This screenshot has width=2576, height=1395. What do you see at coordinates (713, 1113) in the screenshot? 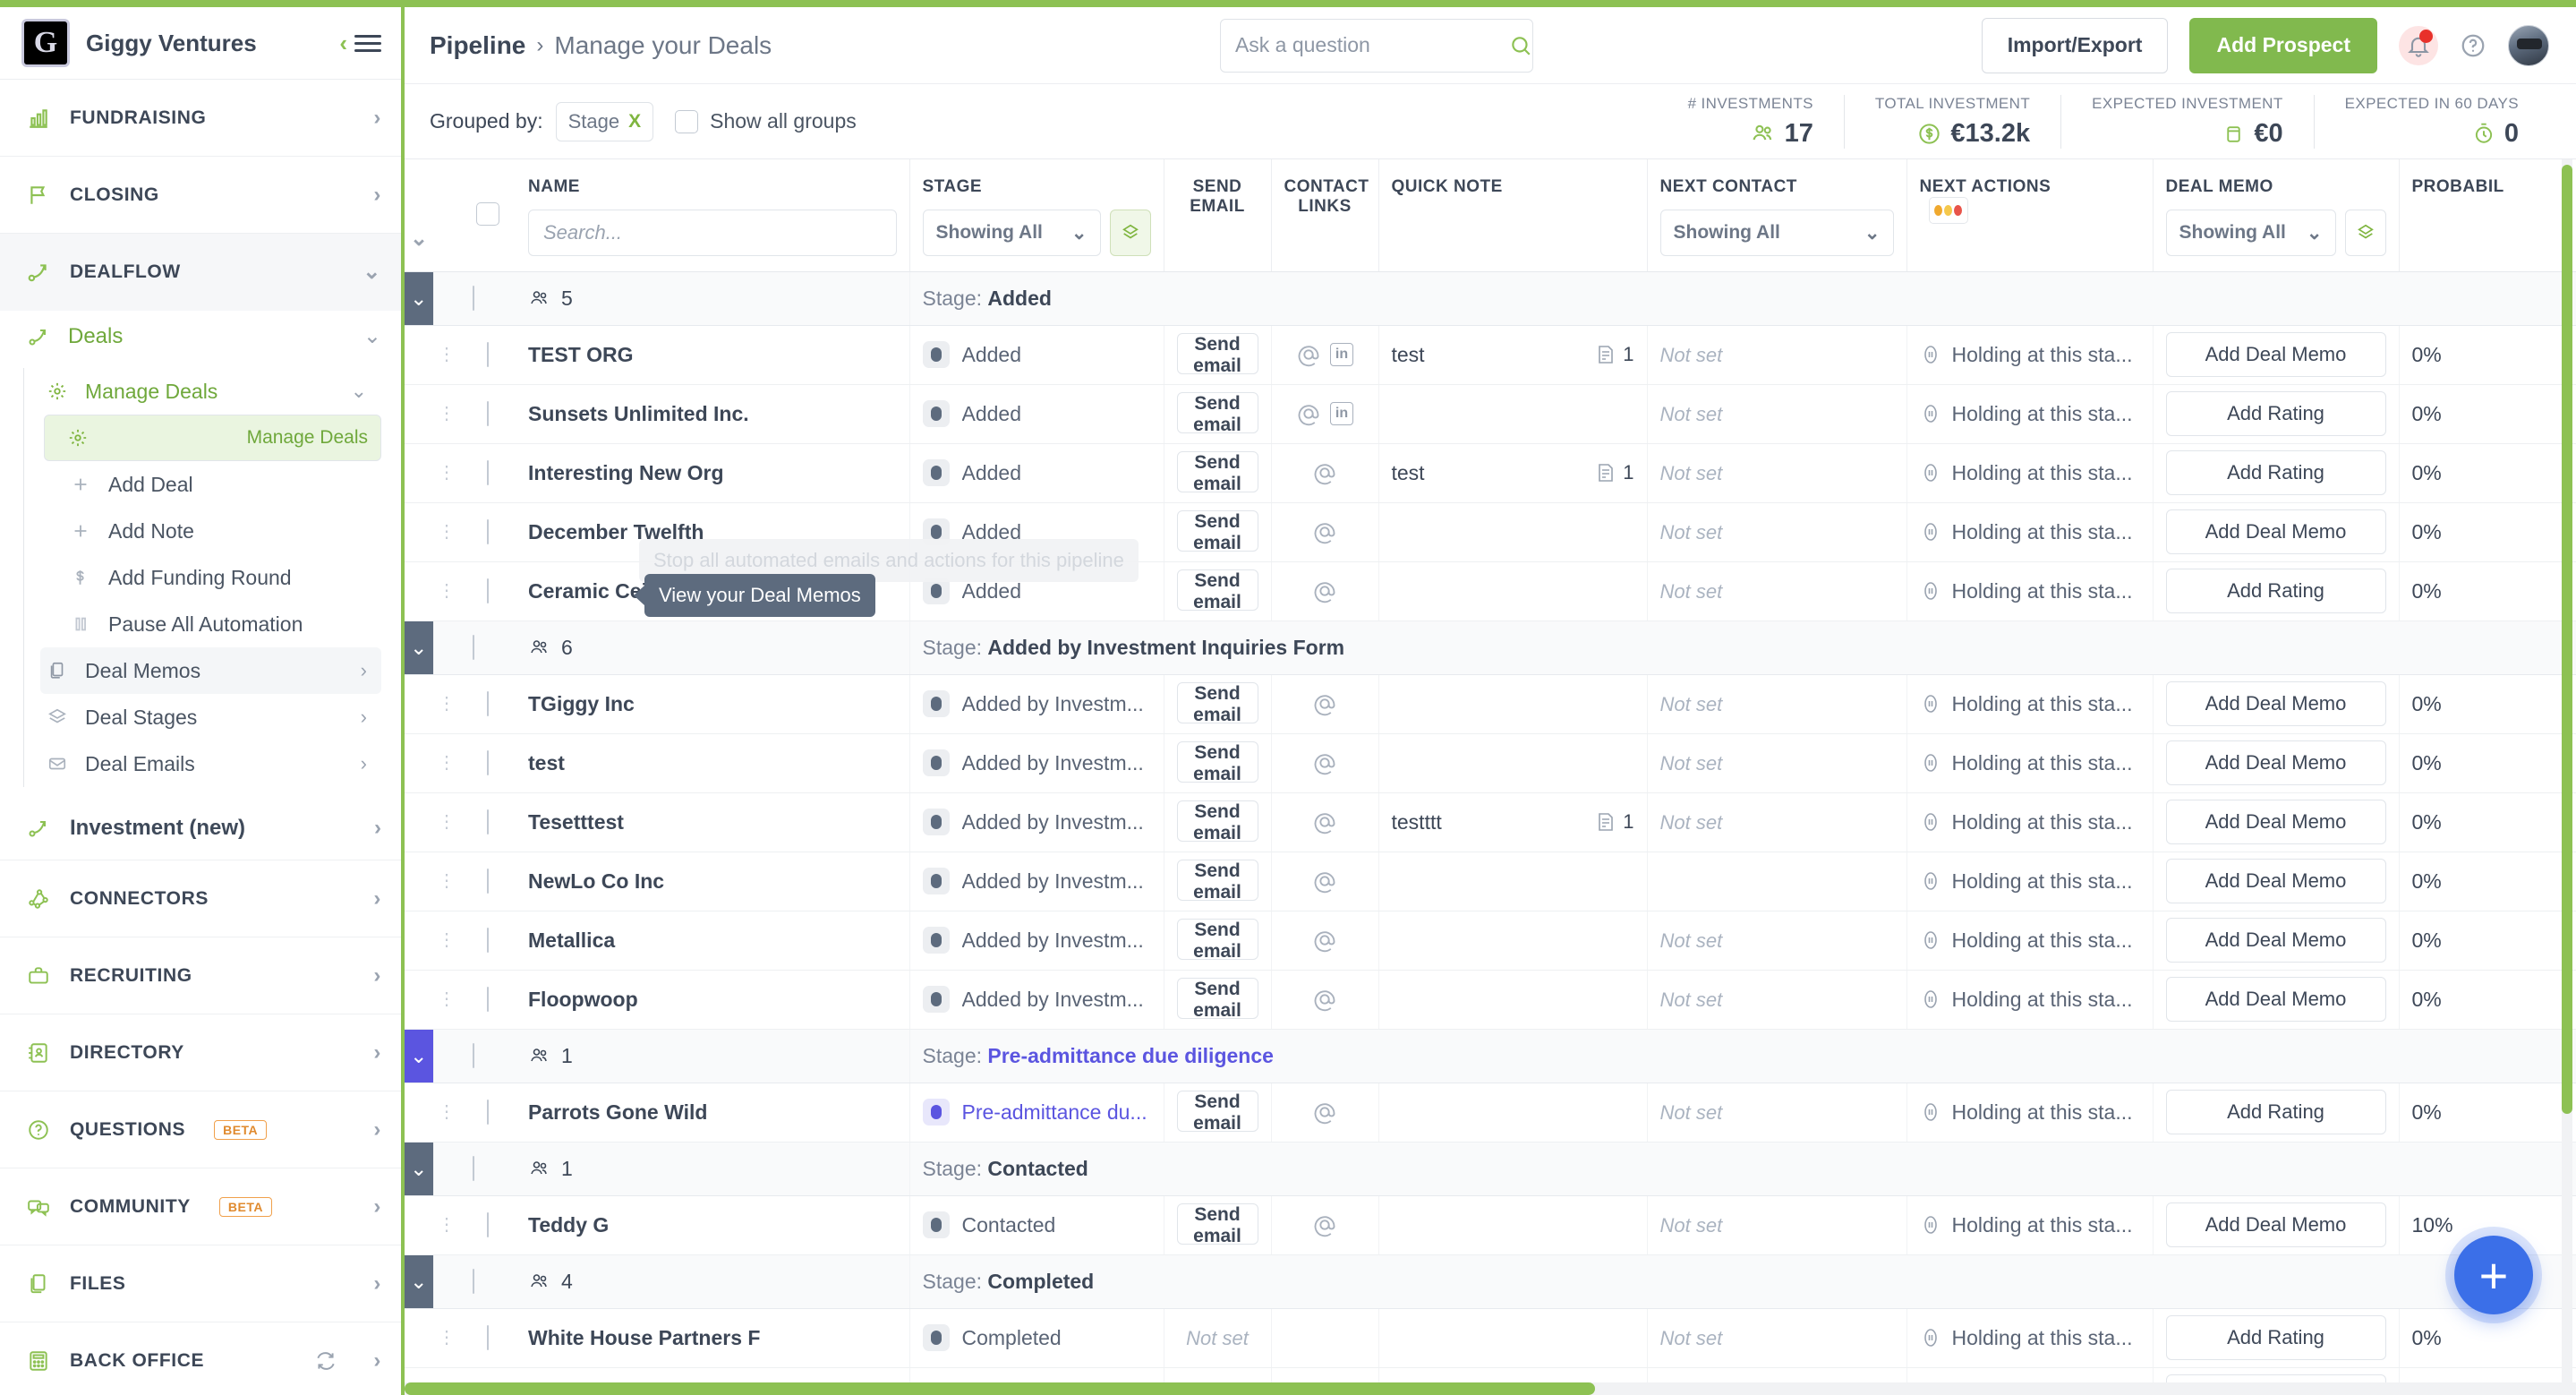
I see `row-name: Parrots Gone Wild` at bounding box center [713, 1113].